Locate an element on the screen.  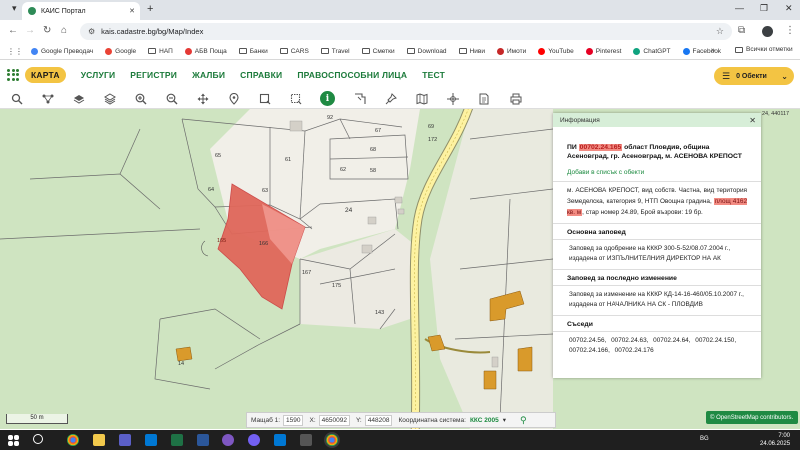
print-icon is located at coordinates (516, 98).